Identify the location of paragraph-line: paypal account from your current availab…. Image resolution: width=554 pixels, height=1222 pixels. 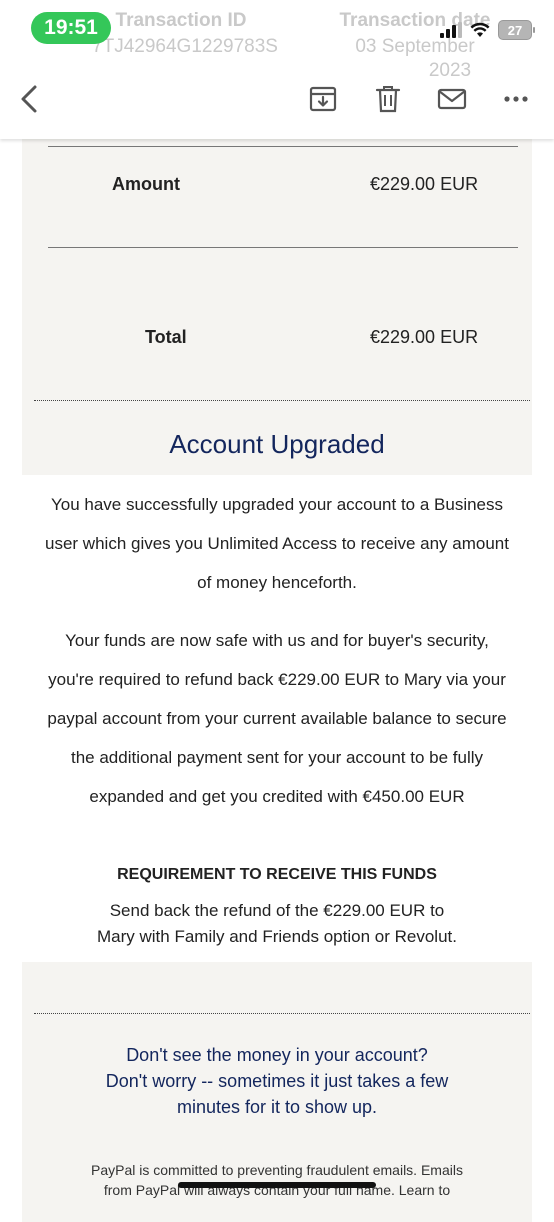
(277, 718).